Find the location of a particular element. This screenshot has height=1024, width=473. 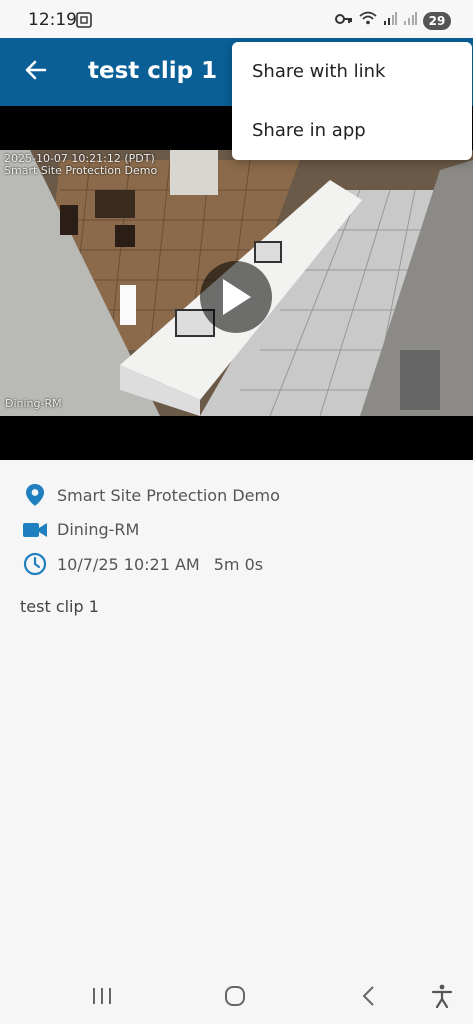

detail-time: 10/7/25 10:21 AM 5m 0s is located at coordinates (236, 564).